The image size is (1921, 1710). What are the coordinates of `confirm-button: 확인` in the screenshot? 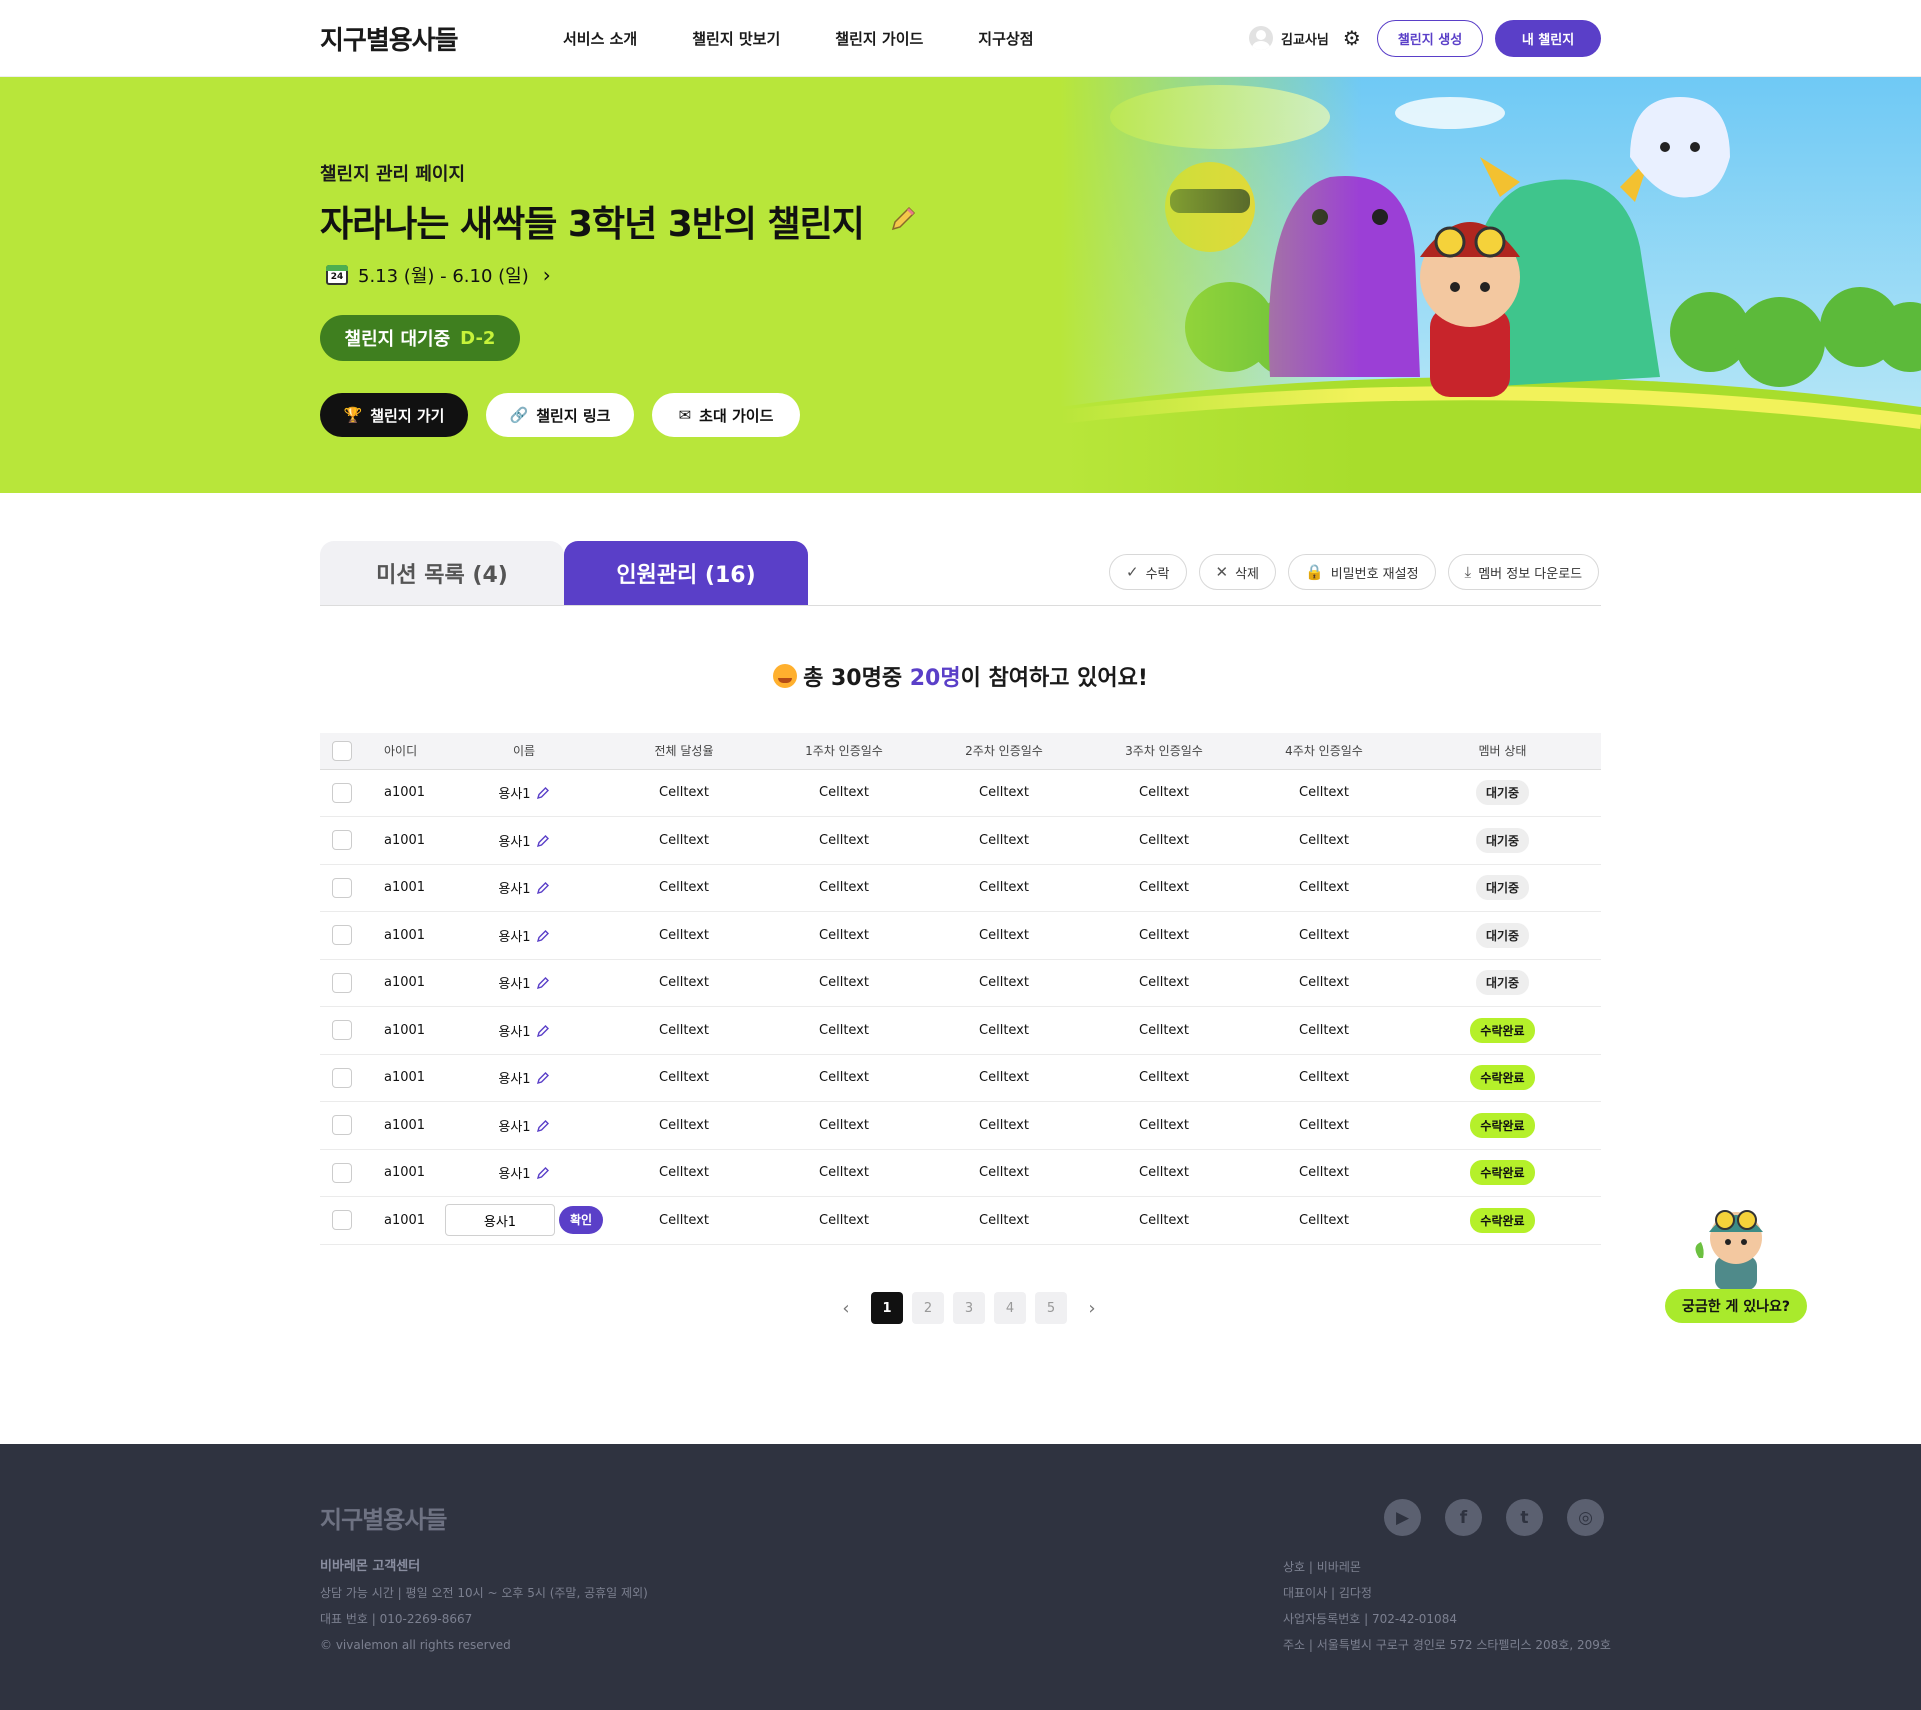 It's located at (581, 1220).